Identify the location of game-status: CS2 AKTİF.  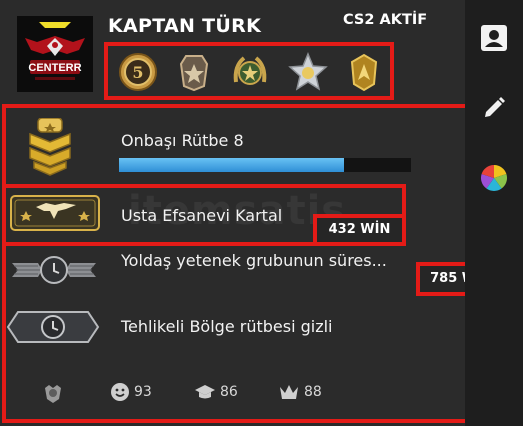
(385, 20).